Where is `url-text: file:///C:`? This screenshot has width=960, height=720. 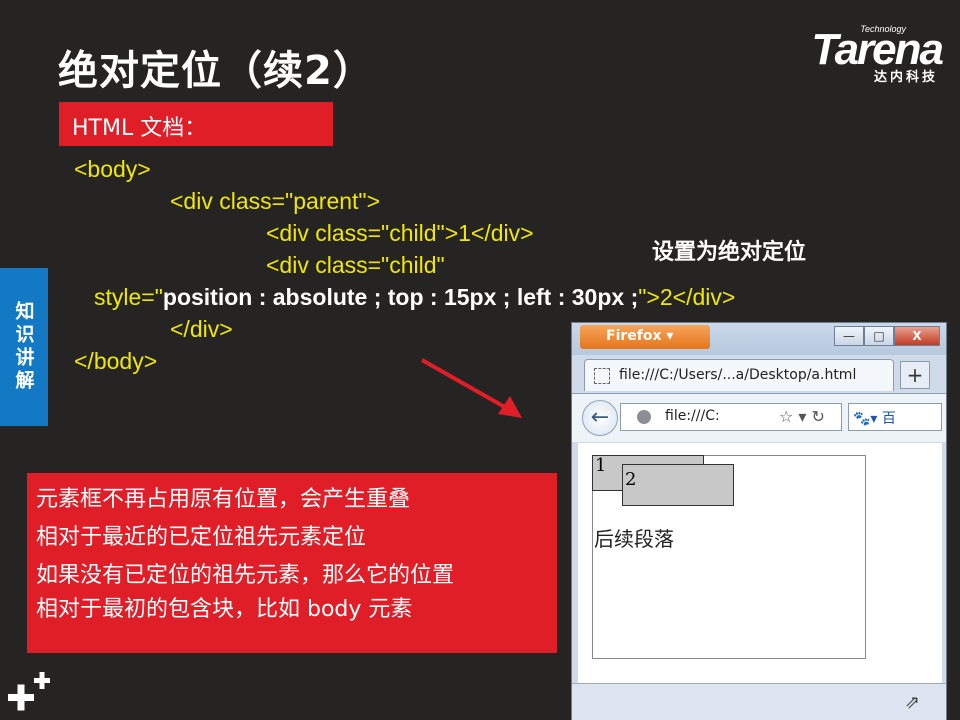 url-text: file:///C: is located at coordinates (692, 416).